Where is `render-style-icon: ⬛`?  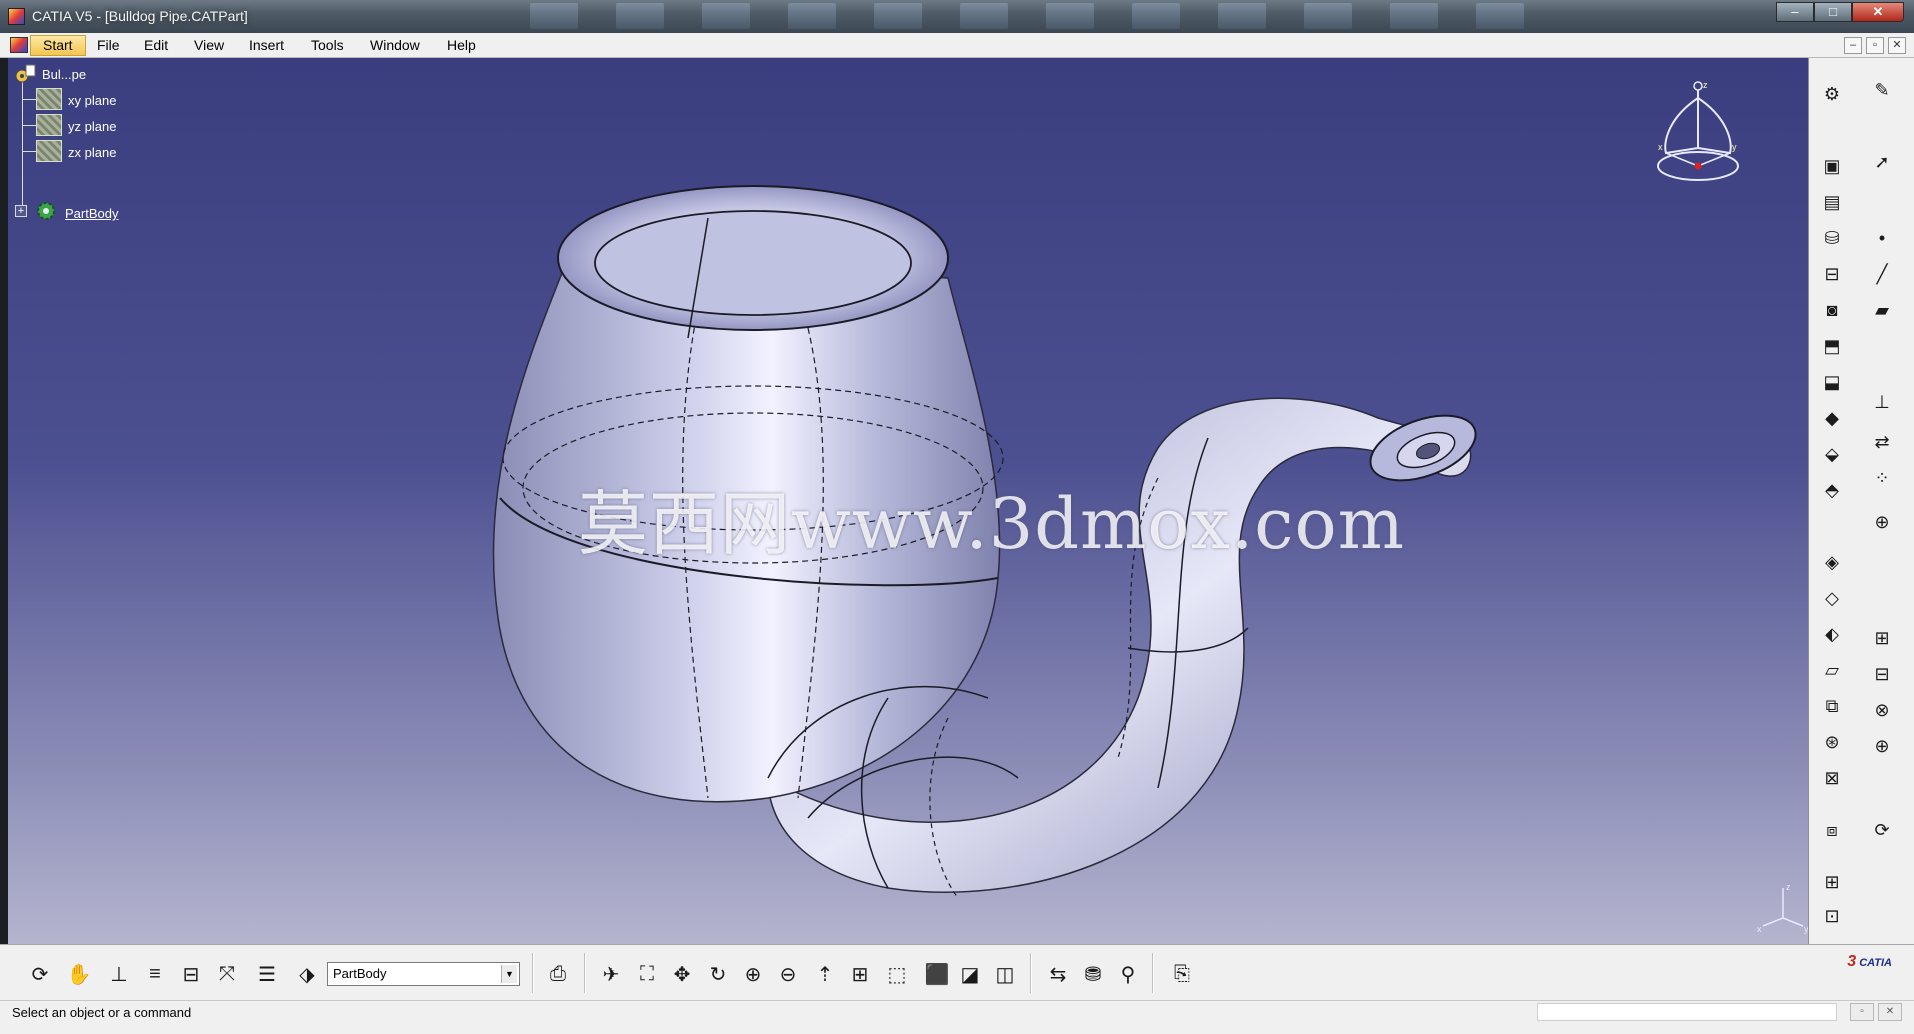
render-style-icon: ⬛ is located at coordinates (937, 974).